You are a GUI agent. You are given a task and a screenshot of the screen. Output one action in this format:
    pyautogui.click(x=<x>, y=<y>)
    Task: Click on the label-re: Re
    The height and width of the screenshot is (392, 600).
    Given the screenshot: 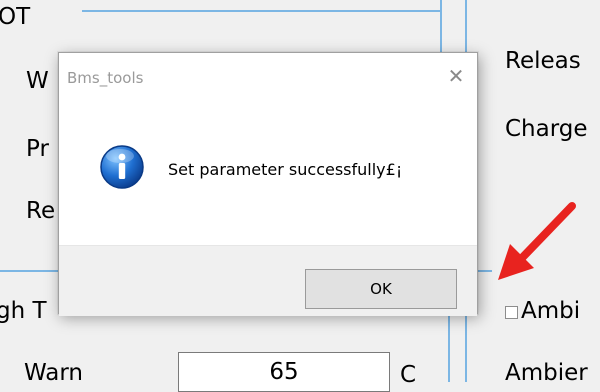 What is the action you would take?
    pyautogui.click(x=41, y=211)
    